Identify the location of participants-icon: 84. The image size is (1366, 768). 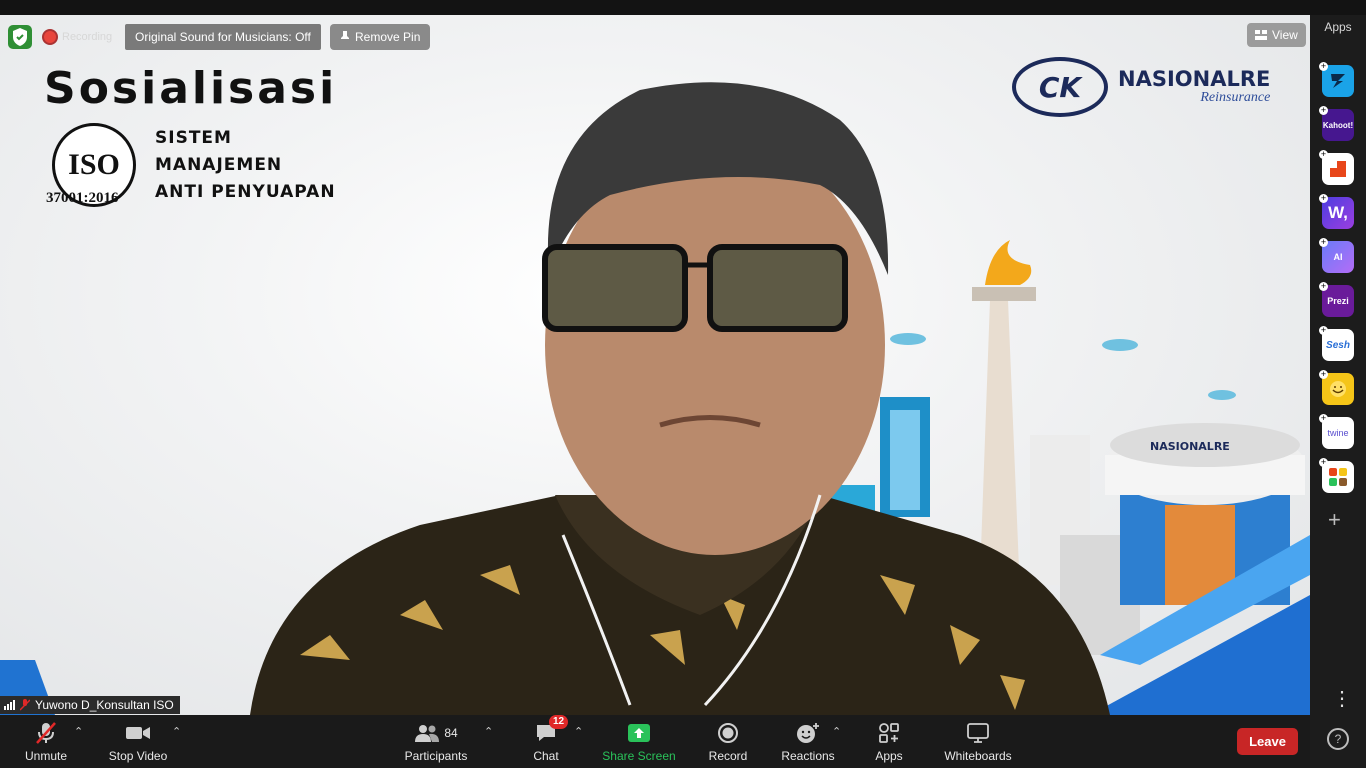
(436, 733).